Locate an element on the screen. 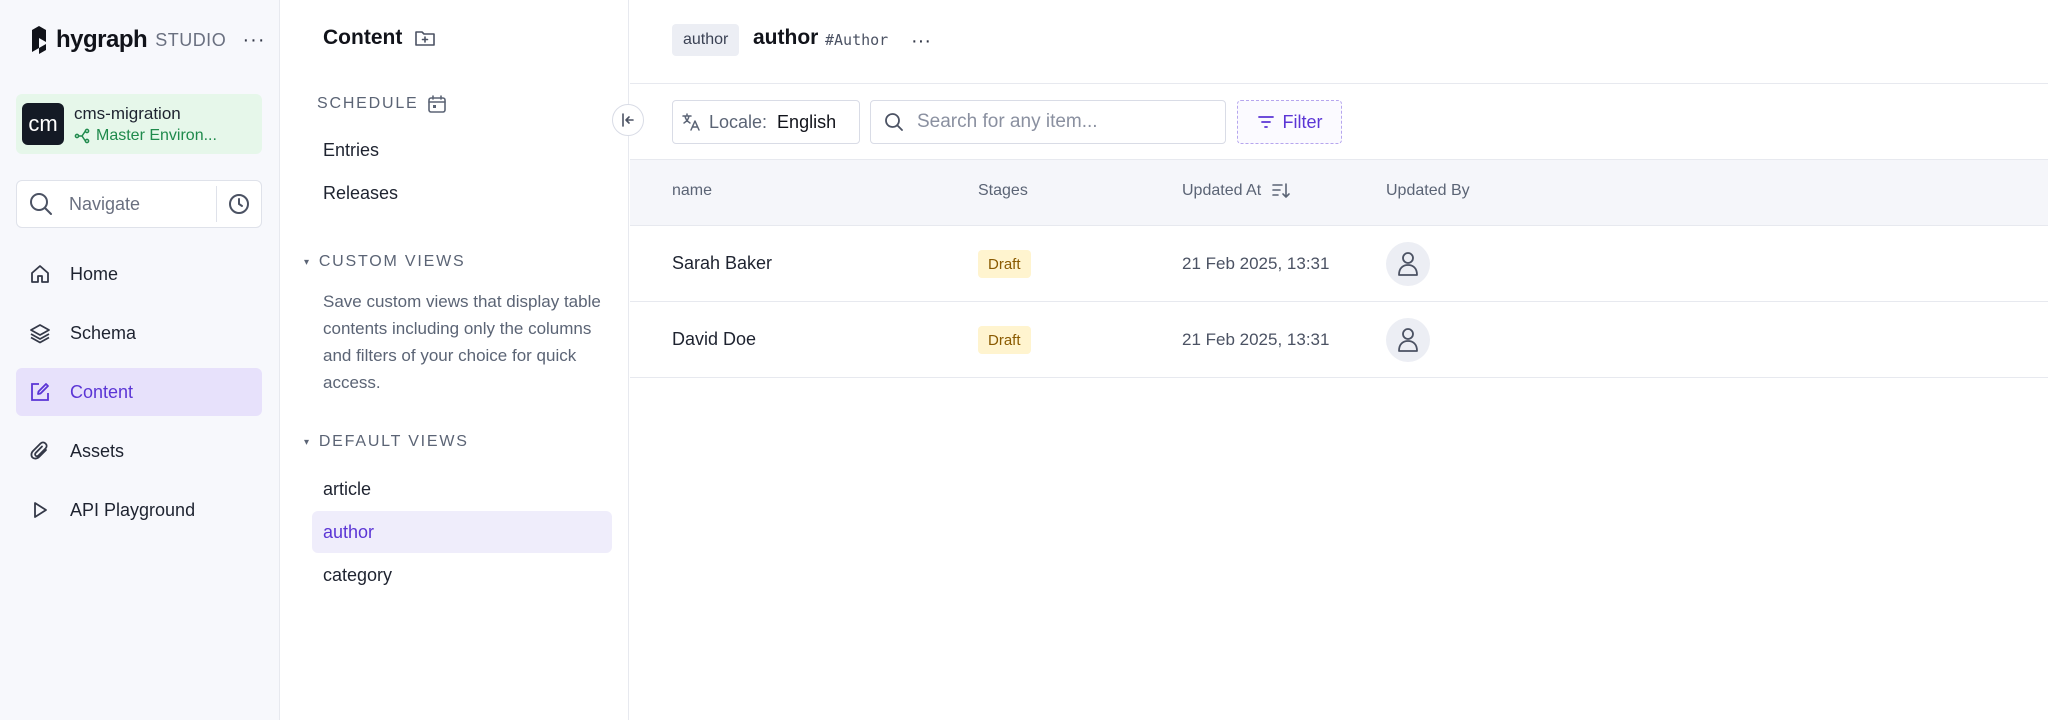  nav-label-content: Content is located at coordinates (102, 391).